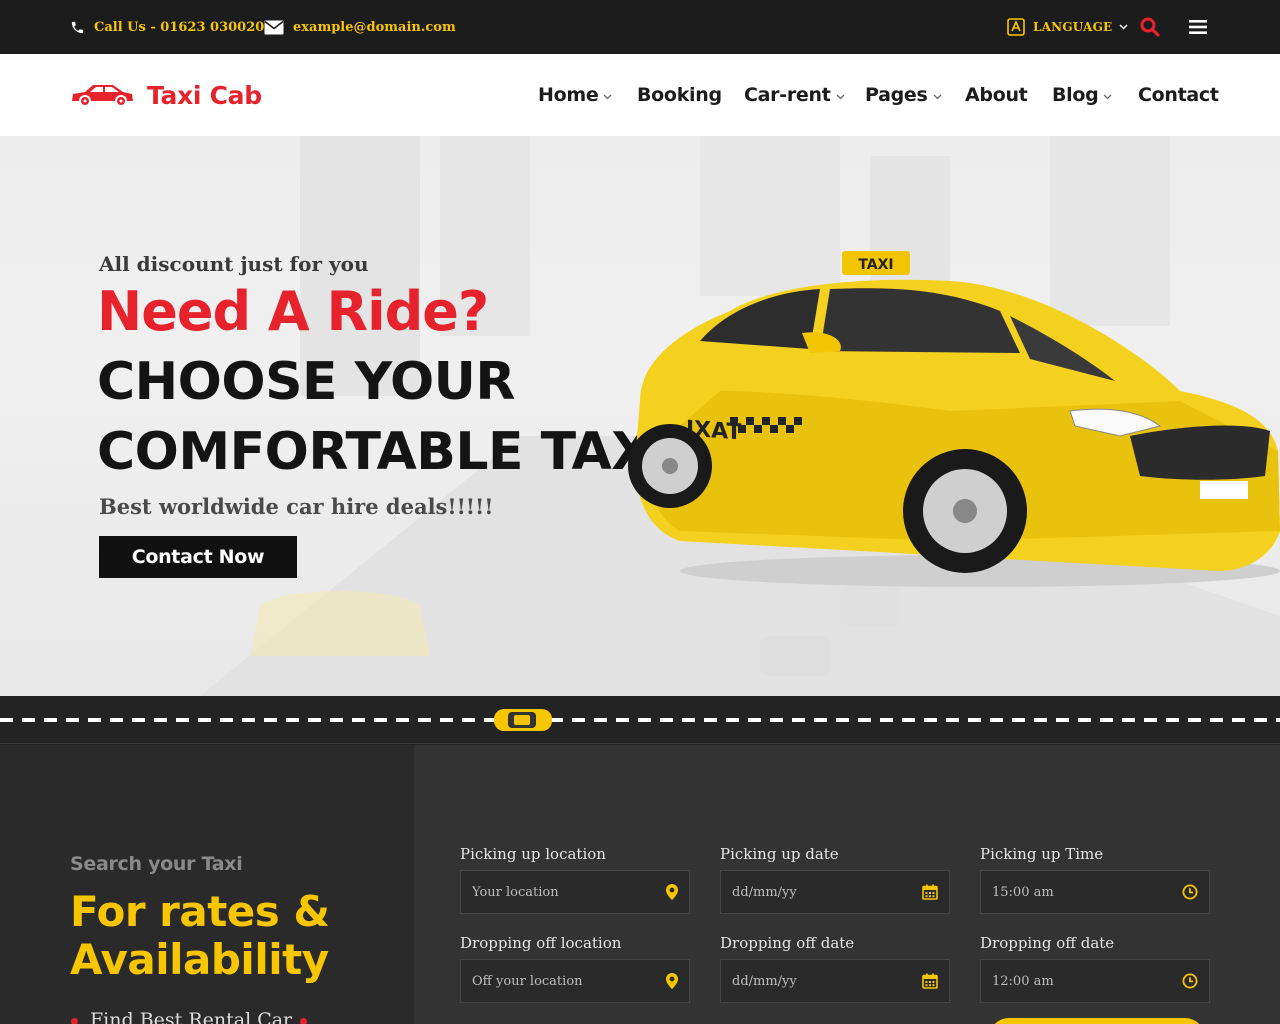 The image size is (1280, 1024). Describe the element at coordinates (541, 943) in the screenshot. I see `dropoff-location-label: Dropping off location` at that location.